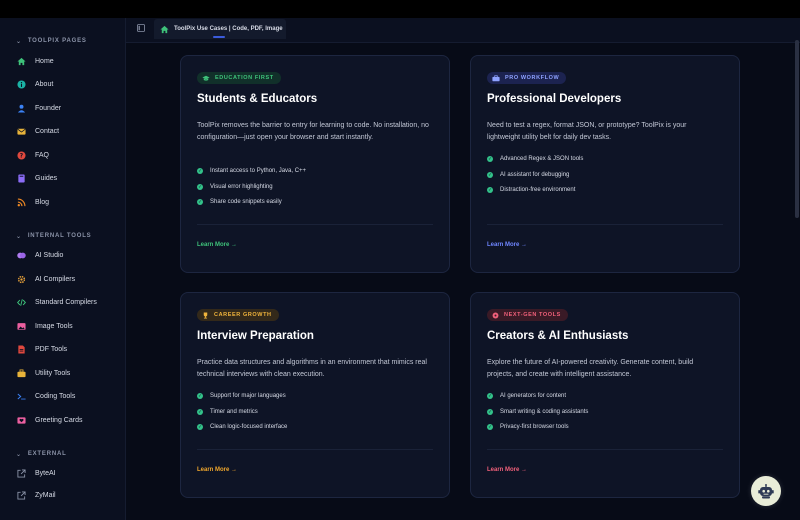 Image resolution: width=800 pixels, height=520 pixels. I want to click on sidebar-item-coding-tools: Coding Tools, so click(63, 396).